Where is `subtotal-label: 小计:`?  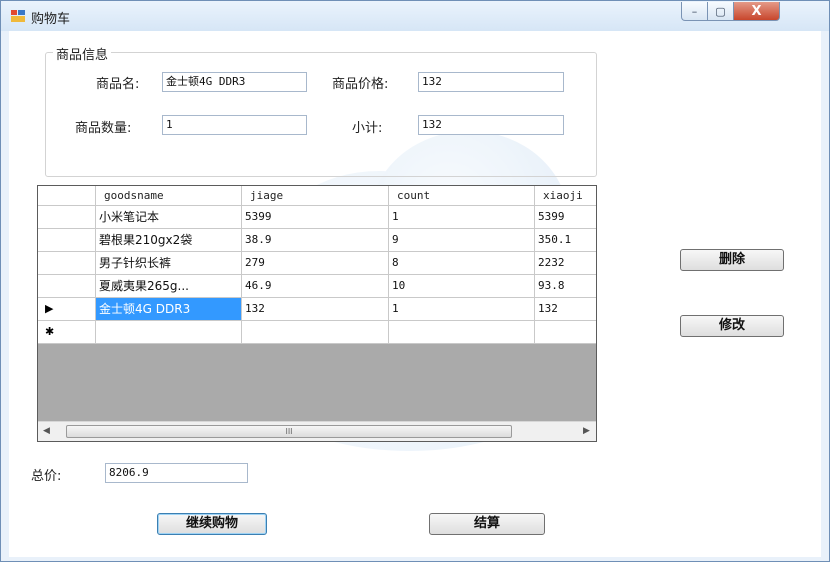 subtotal-label: 小计: is located at coordinates (367, 128).